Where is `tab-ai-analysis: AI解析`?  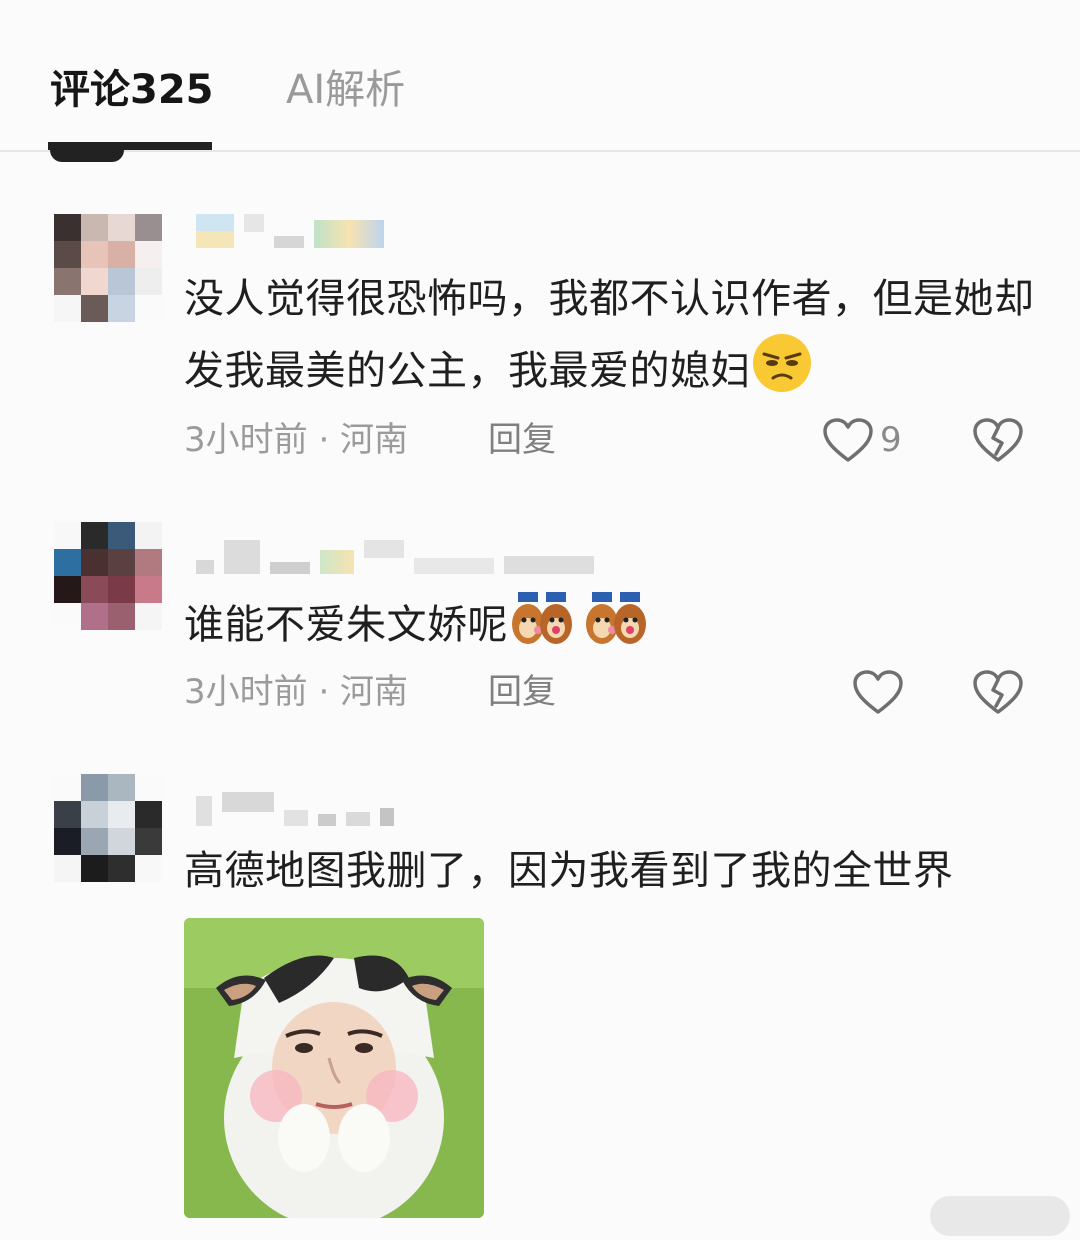 tab-ai-analysis: AI解析 is located at coordinates (345, 90).